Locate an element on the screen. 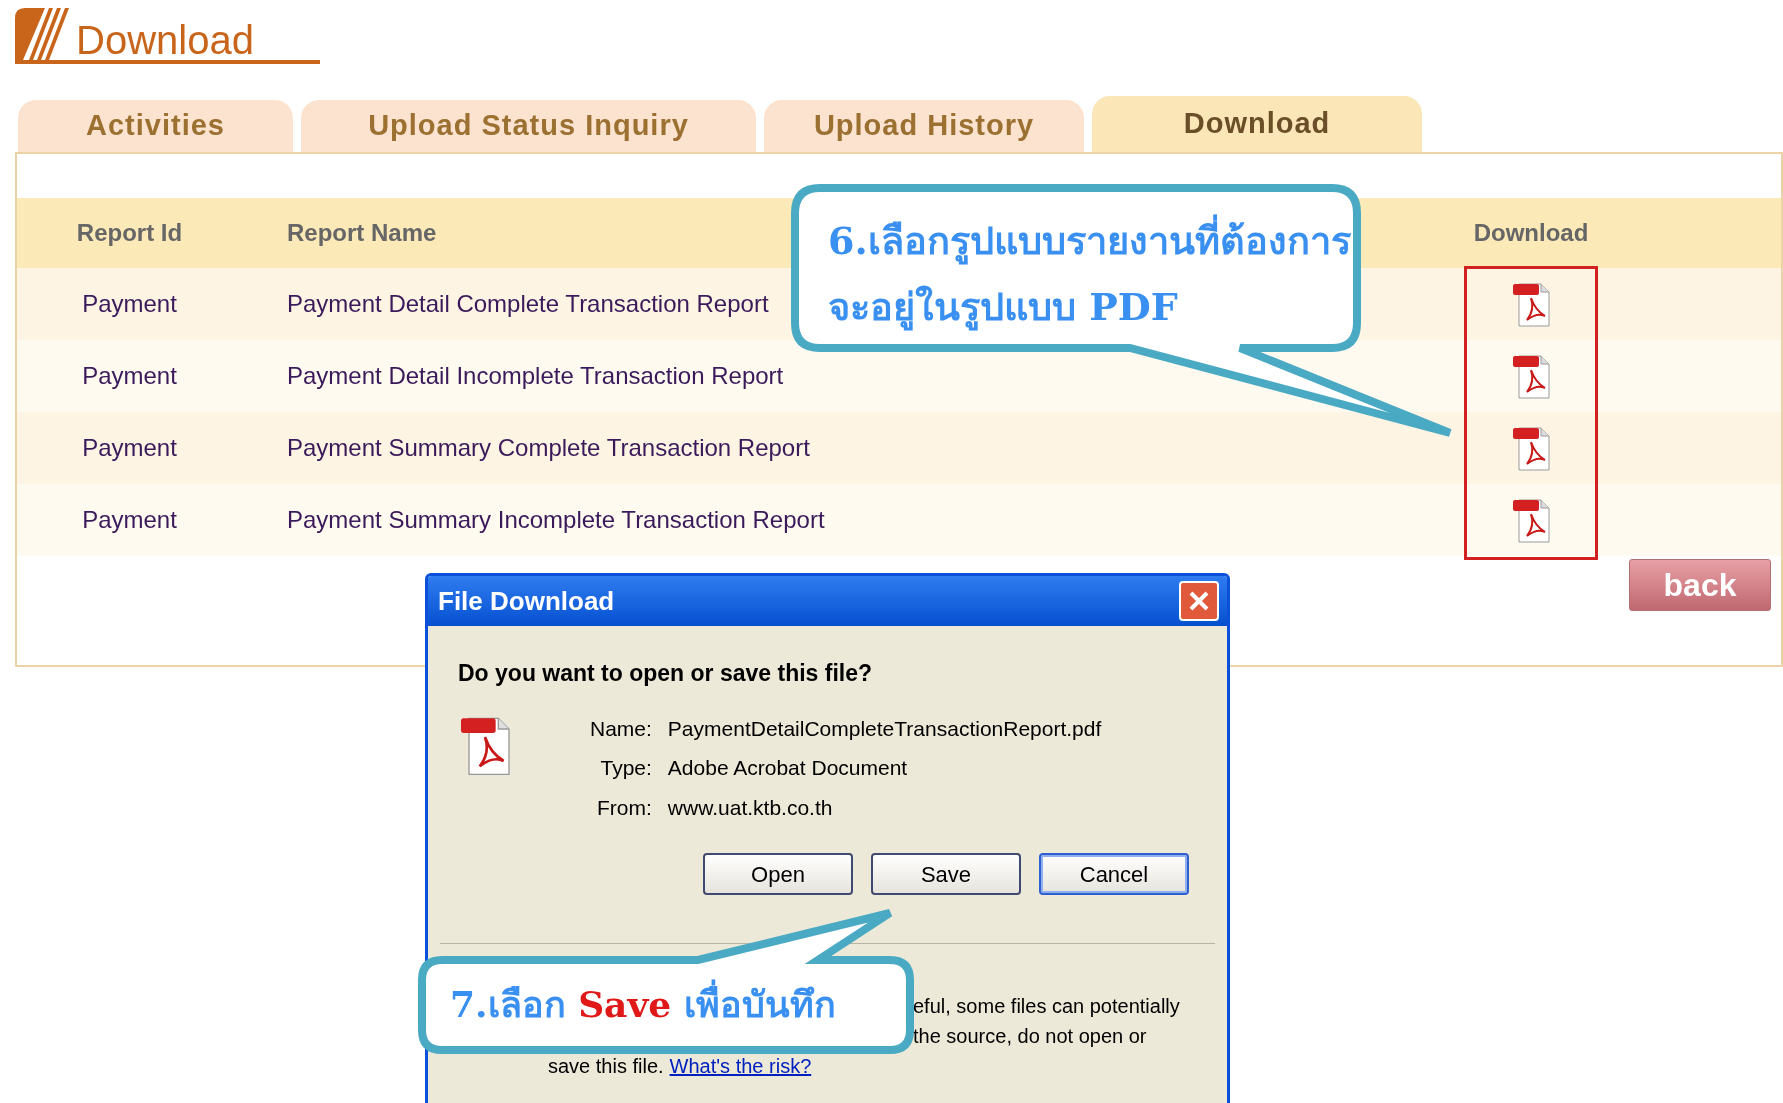 The image size is (1783, 1103). page-title: Download is located at coordinates (165, 40).